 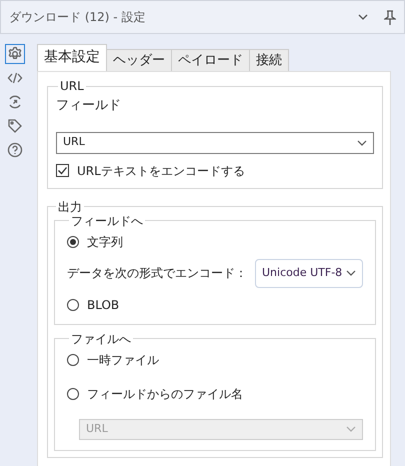 I want to click on radio-label: 一時ファイル, so click(x=123, y=359).